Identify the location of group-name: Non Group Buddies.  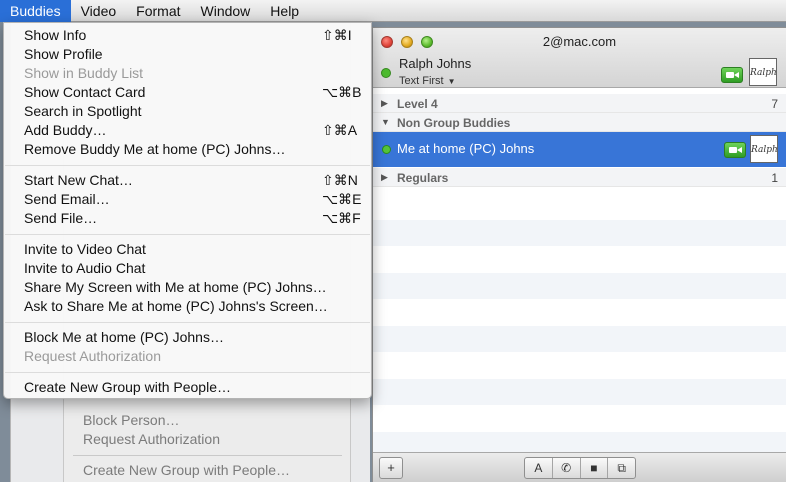
(454, 123).